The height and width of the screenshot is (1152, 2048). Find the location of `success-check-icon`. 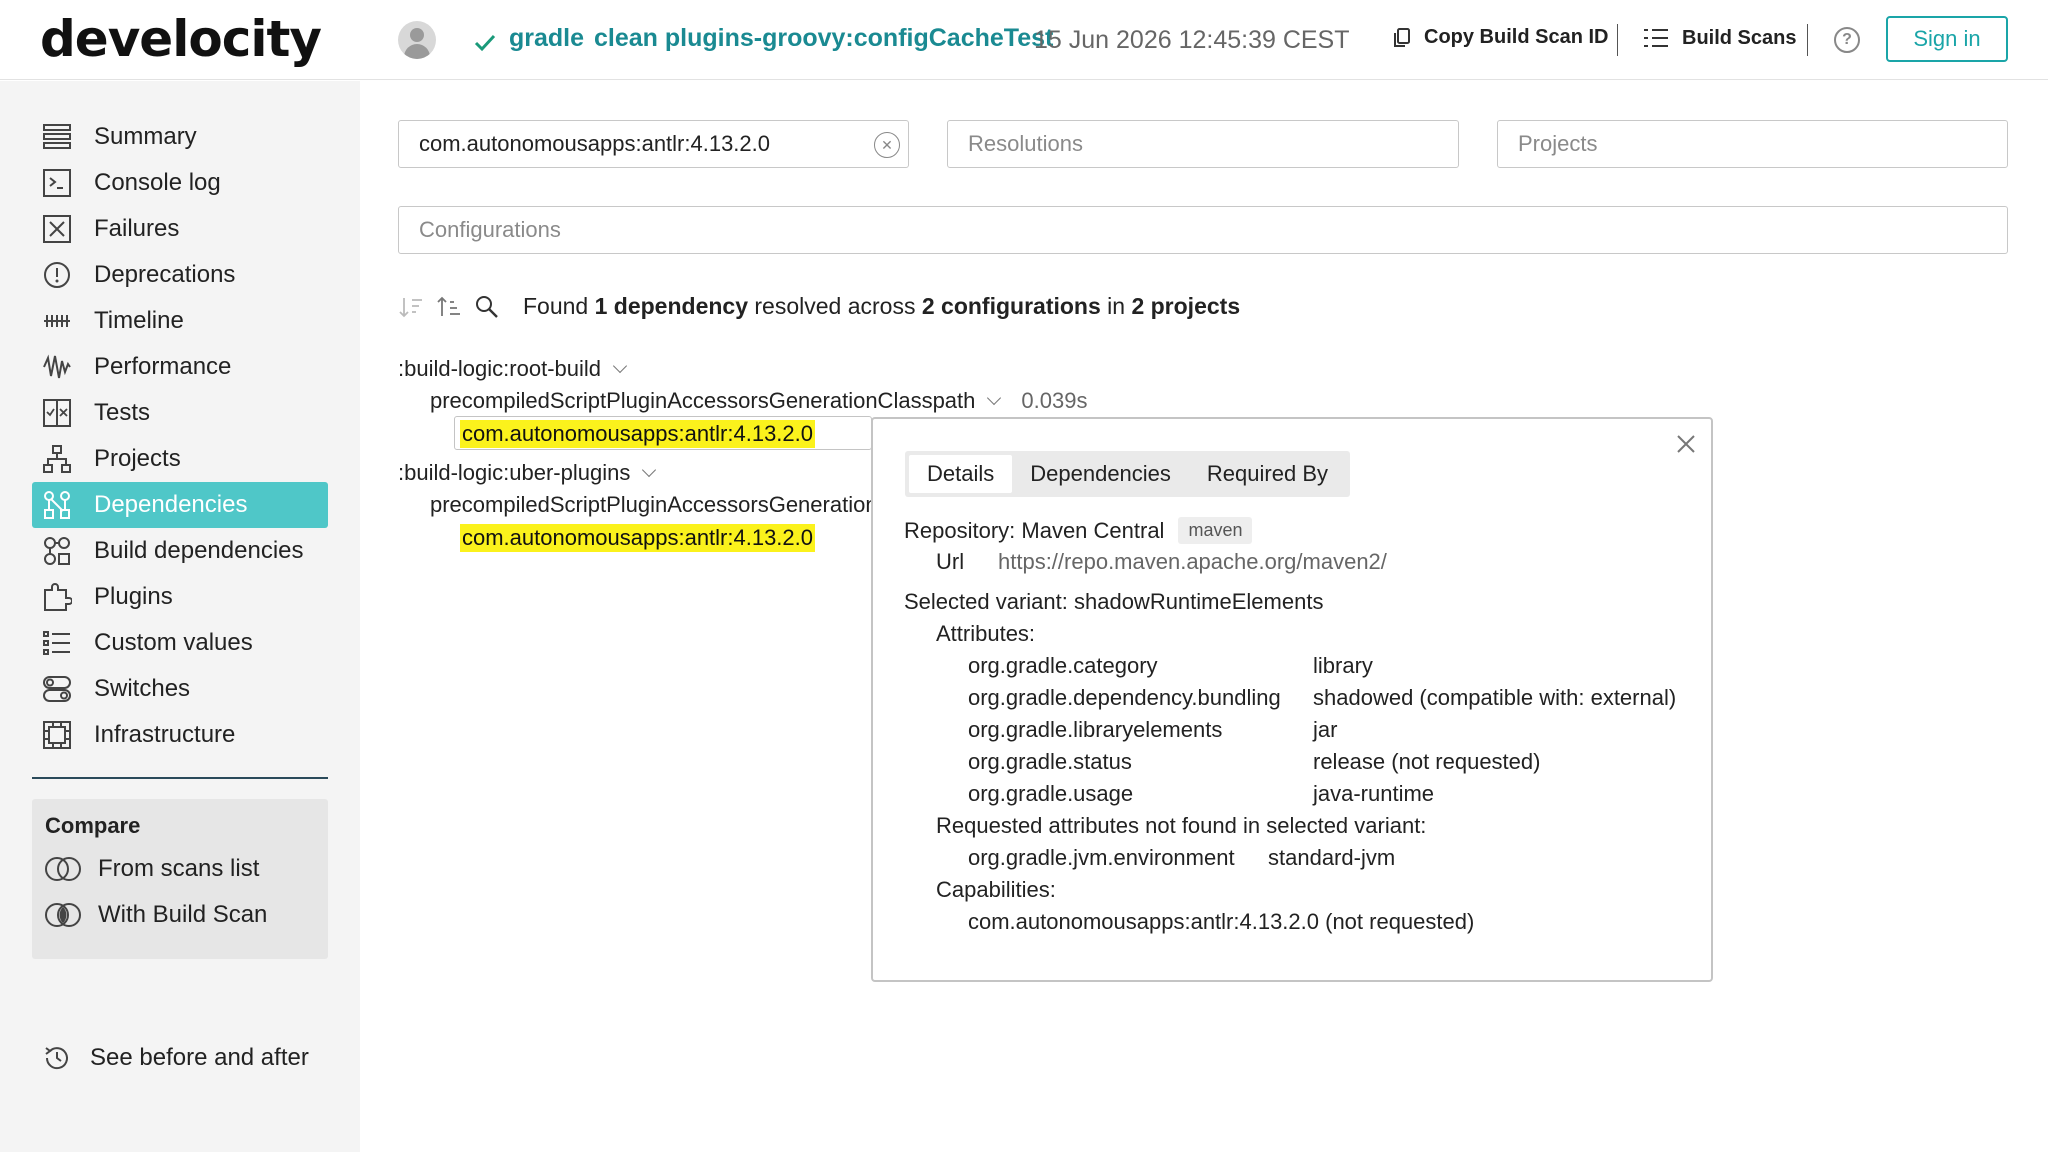

success-check-icon is located at coordinates (485, 43).